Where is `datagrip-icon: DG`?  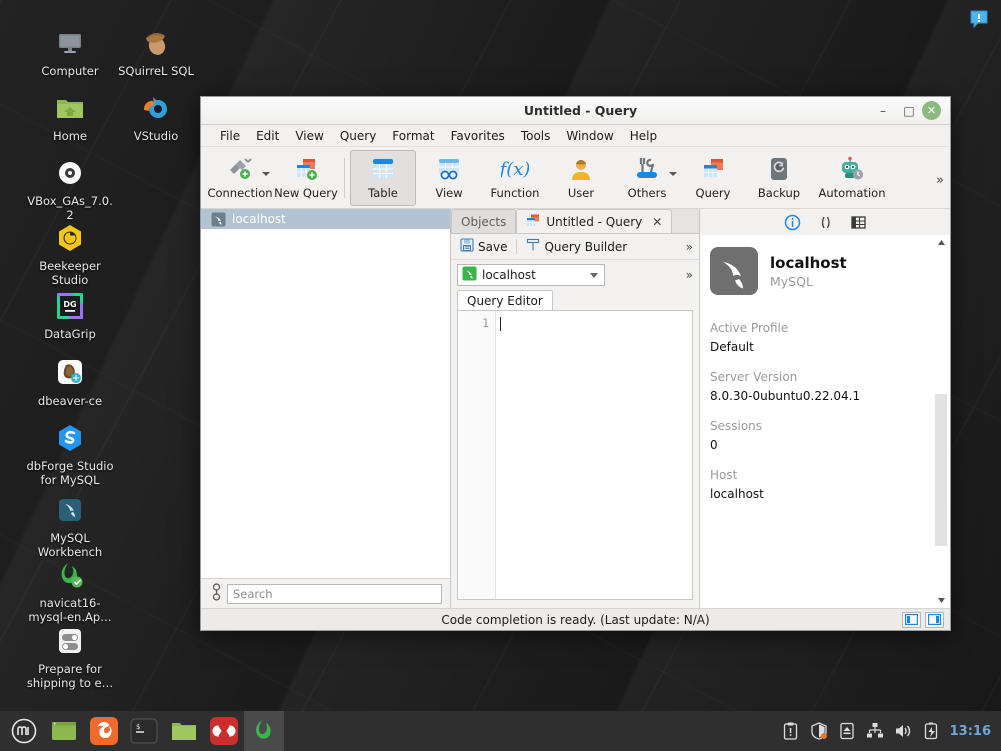
datagrip-icon: DG is located at coordinates (70, 306).